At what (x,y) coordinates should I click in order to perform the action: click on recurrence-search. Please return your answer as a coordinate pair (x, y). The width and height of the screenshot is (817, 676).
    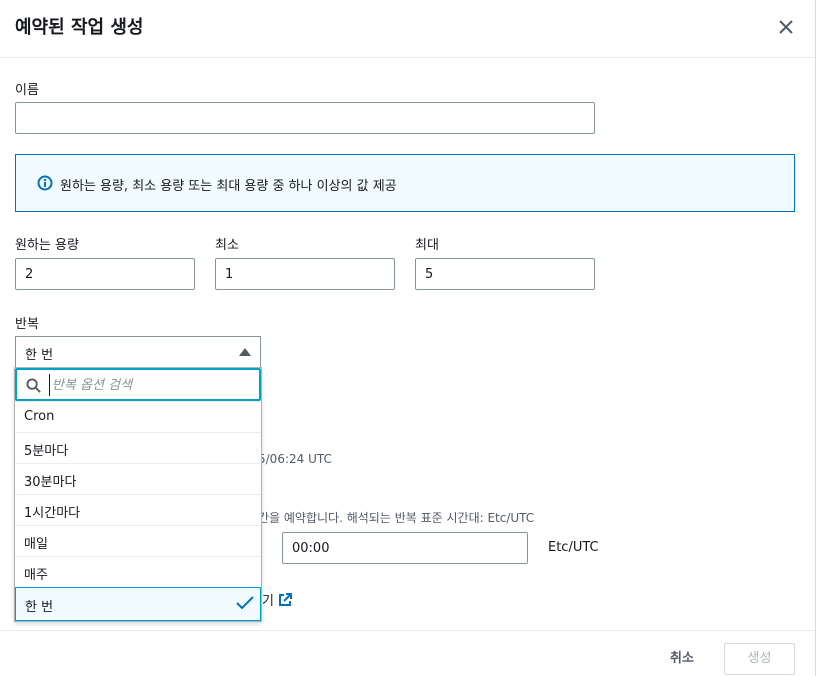
    Looking at the image, I should click on (138, 384).